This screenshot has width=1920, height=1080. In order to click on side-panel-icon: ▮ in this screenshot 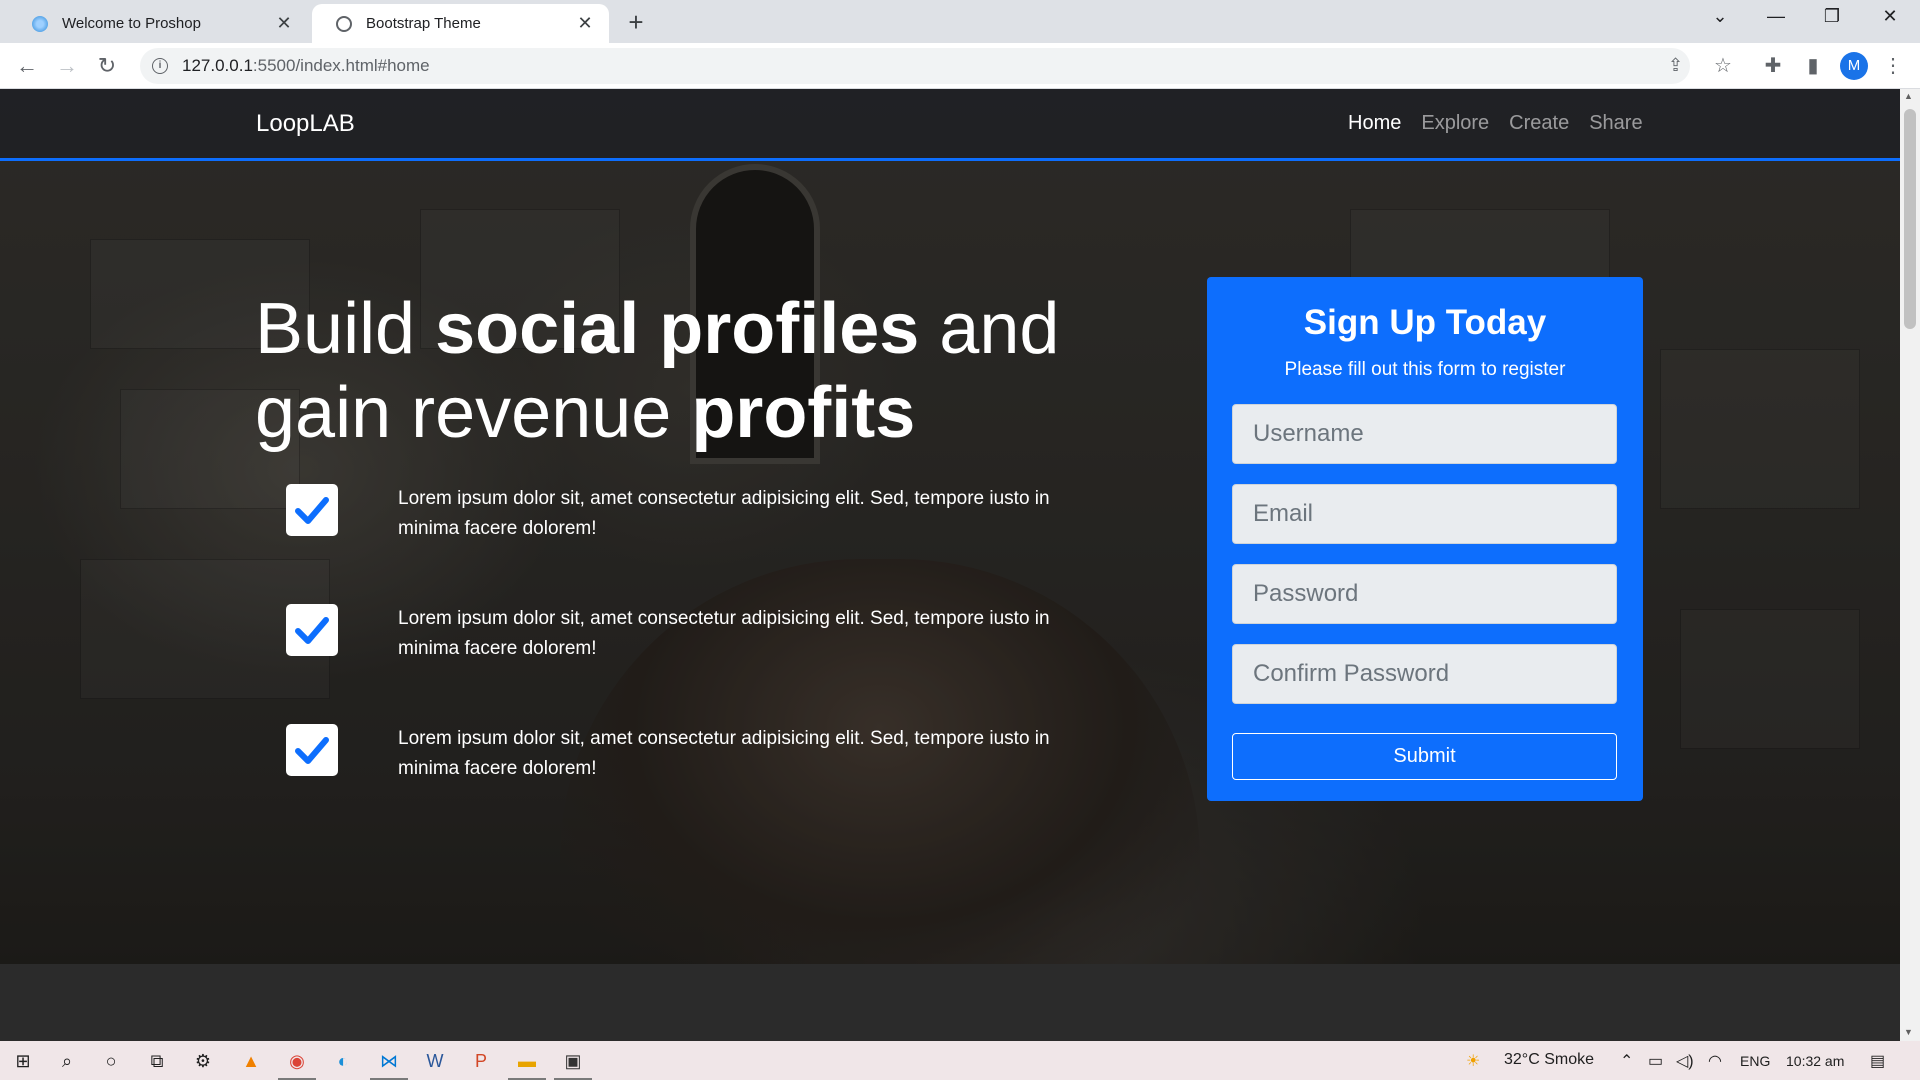, I will do `click(1813, 65)`.